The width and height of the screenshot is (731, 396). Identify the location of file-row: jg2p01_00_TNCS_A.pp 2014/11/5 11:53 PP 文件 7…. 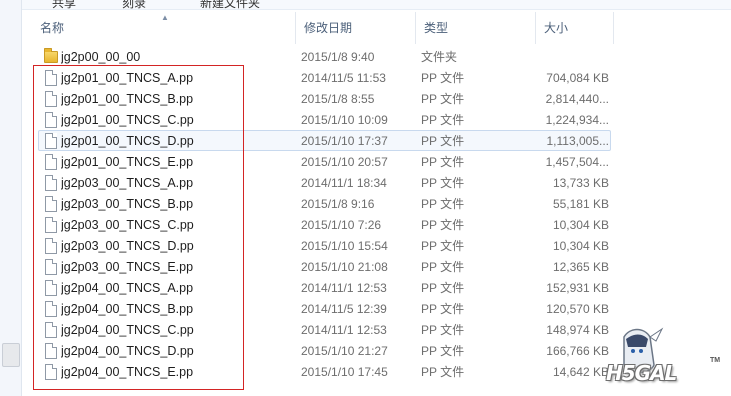
(324, 77).